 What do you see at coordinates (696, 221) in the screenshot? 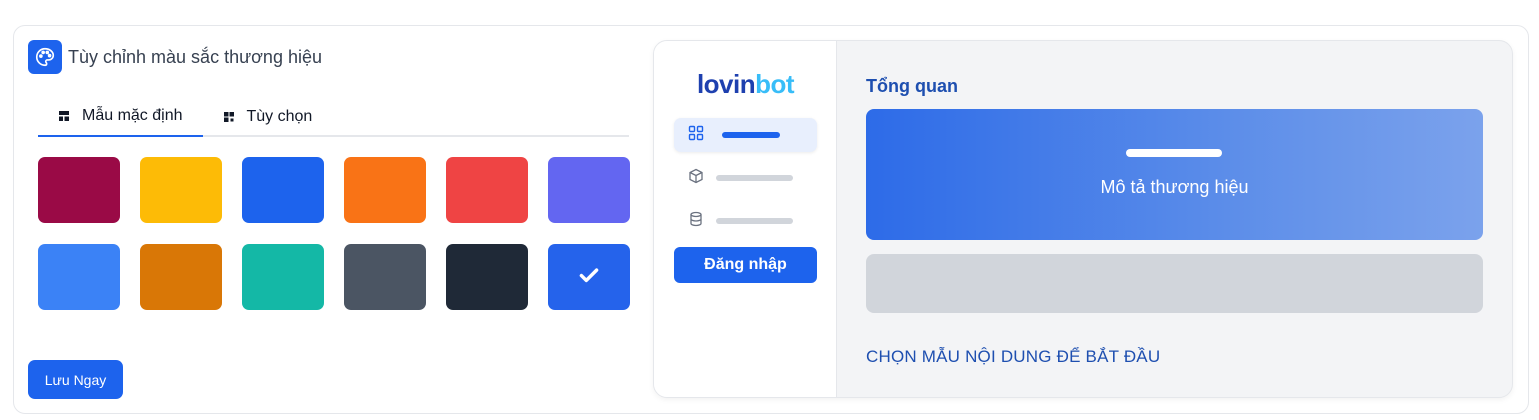
I see `database-icon` at bounding box center [696, 221].